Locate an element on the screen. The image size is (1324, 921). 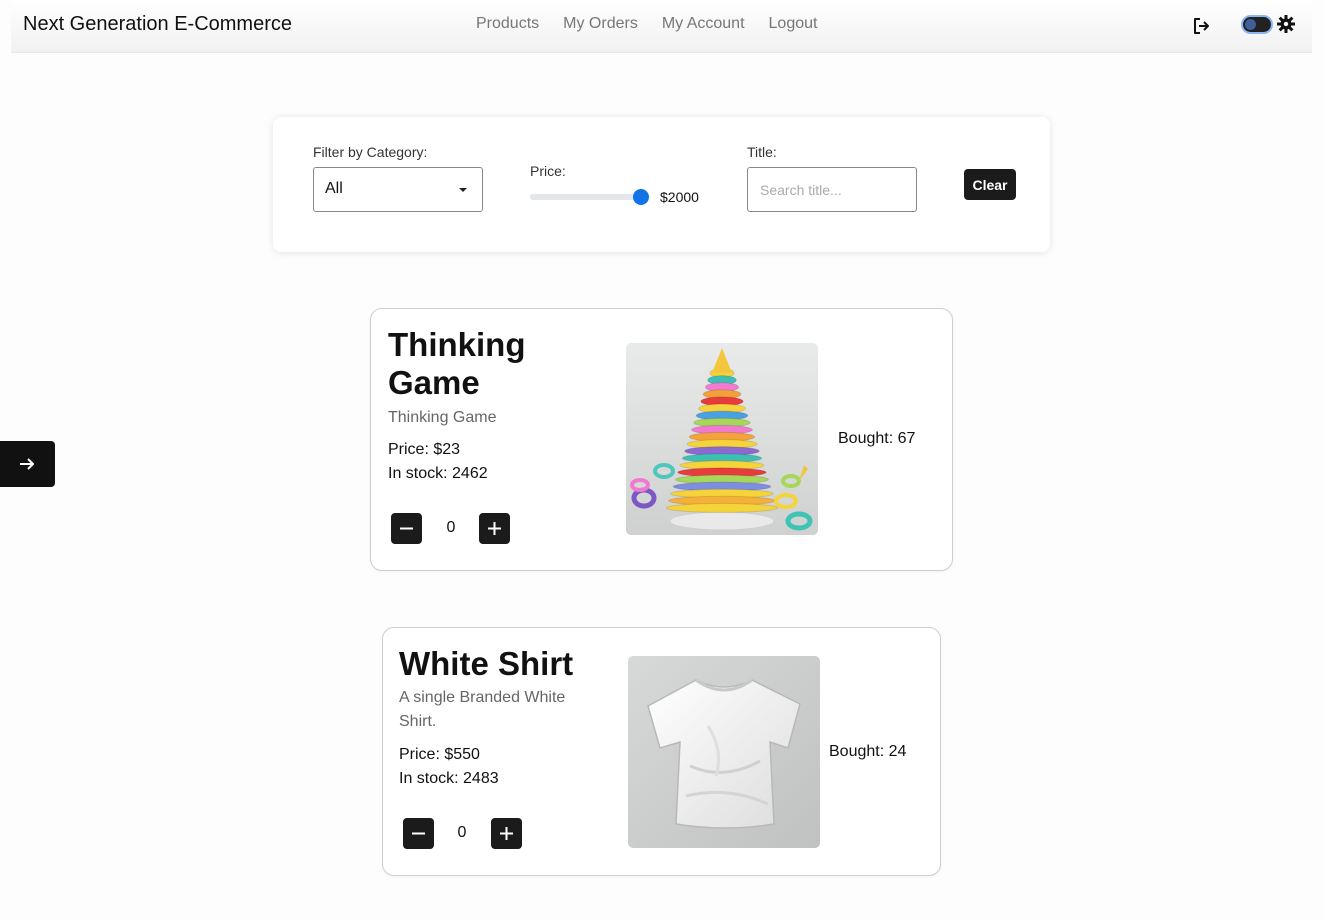
product-stock: In stock: 2483 is located at coordinates (449, 778).